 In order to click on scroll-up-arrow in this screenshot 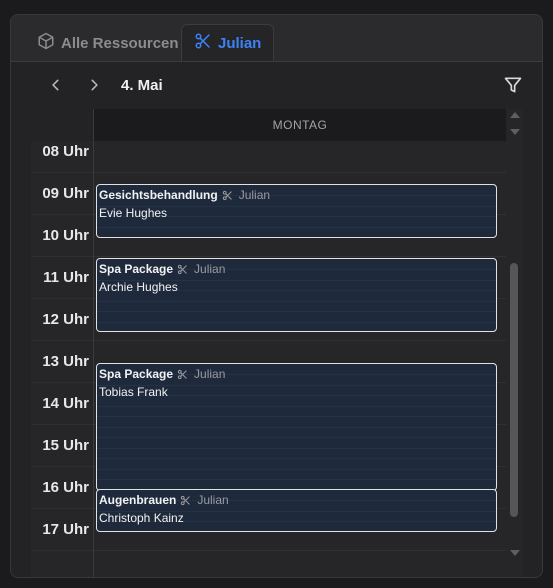, I will do `click(515, 115)`.